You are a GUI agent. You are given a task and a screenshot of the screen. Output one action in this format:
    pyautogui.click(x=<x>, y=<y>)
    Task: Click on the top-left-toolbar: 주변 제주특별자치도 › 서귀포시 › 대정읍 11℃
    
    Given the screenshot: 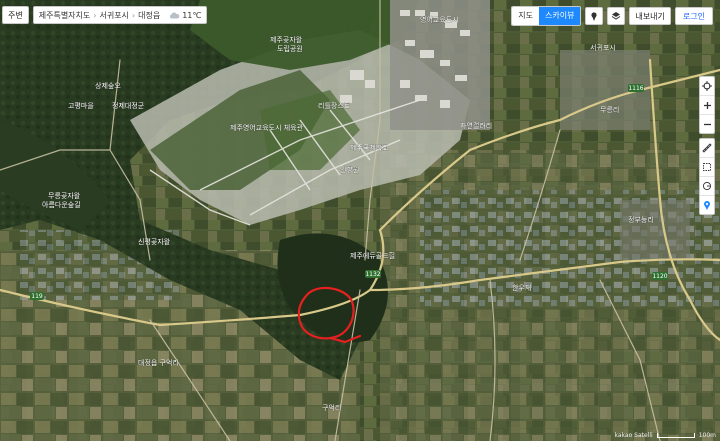 What is the action you would take?
    pyautogui.click(x=105, y=15)
    